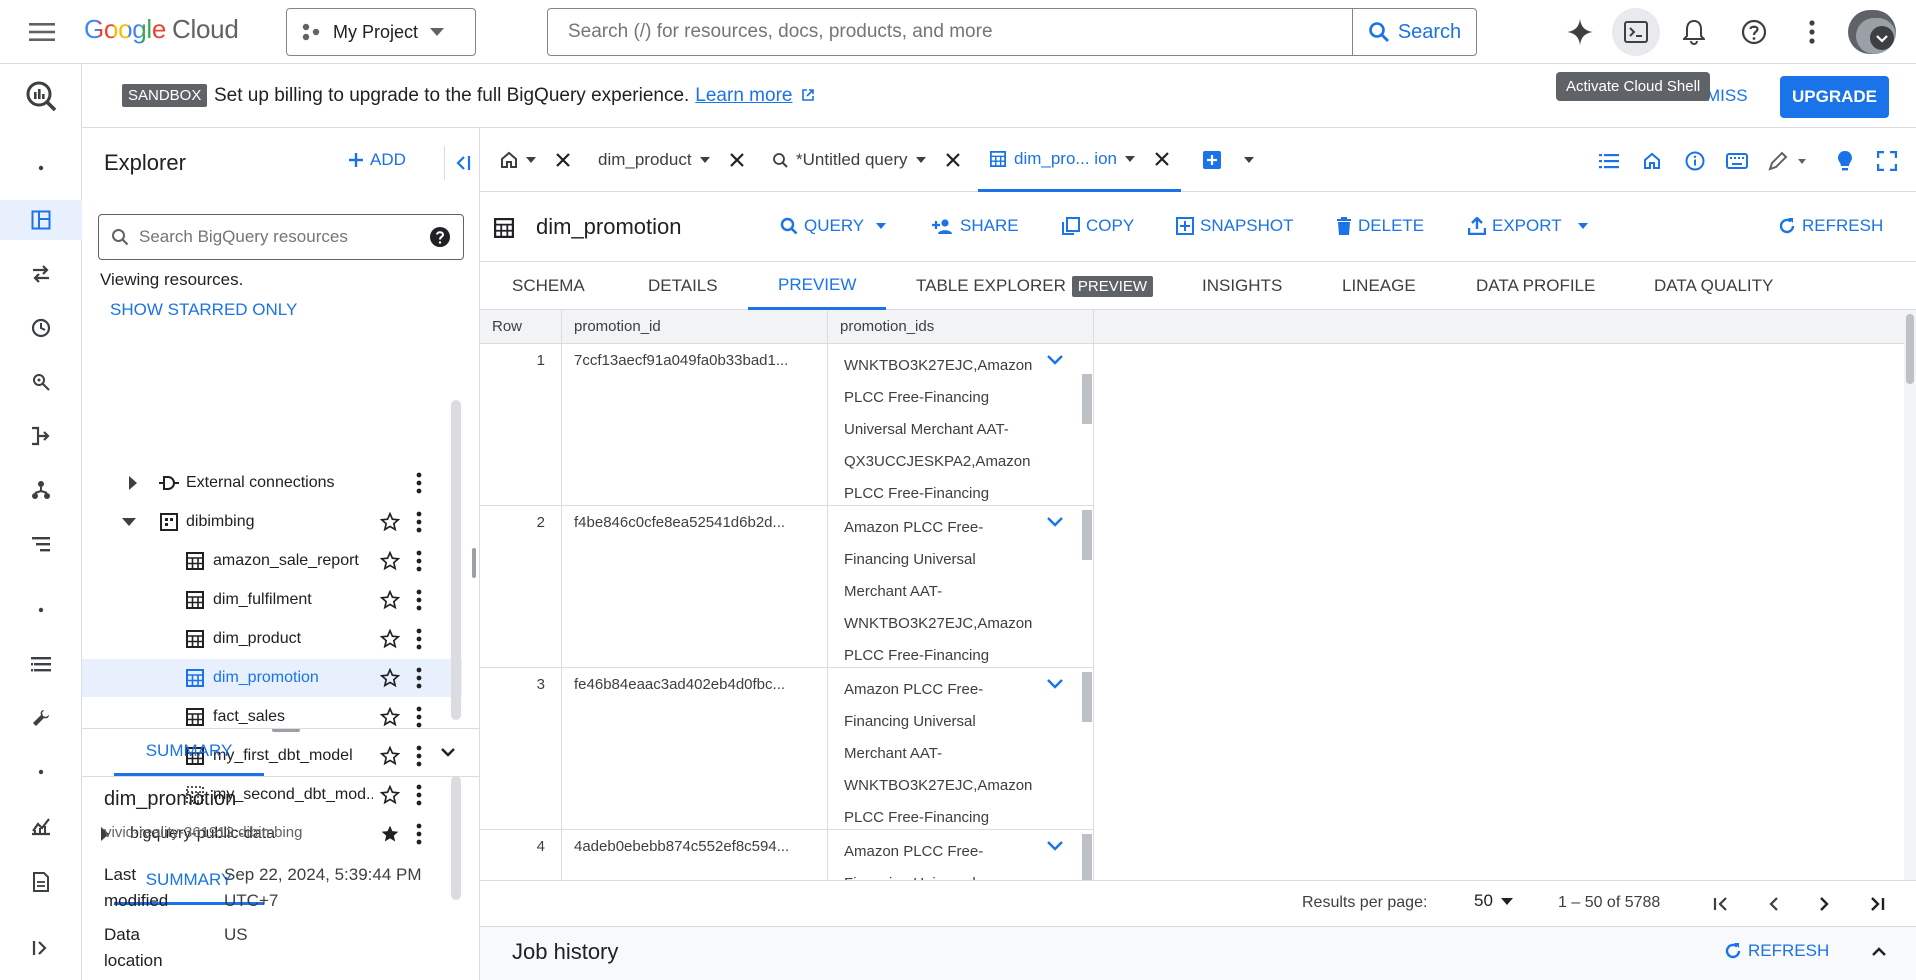  What do you see at coordinates (1035, 286) in the screenshot?
I see `tab-table-explorer: TABLE EXPLORER PREVIEW` at bounding box center [1035, 286].